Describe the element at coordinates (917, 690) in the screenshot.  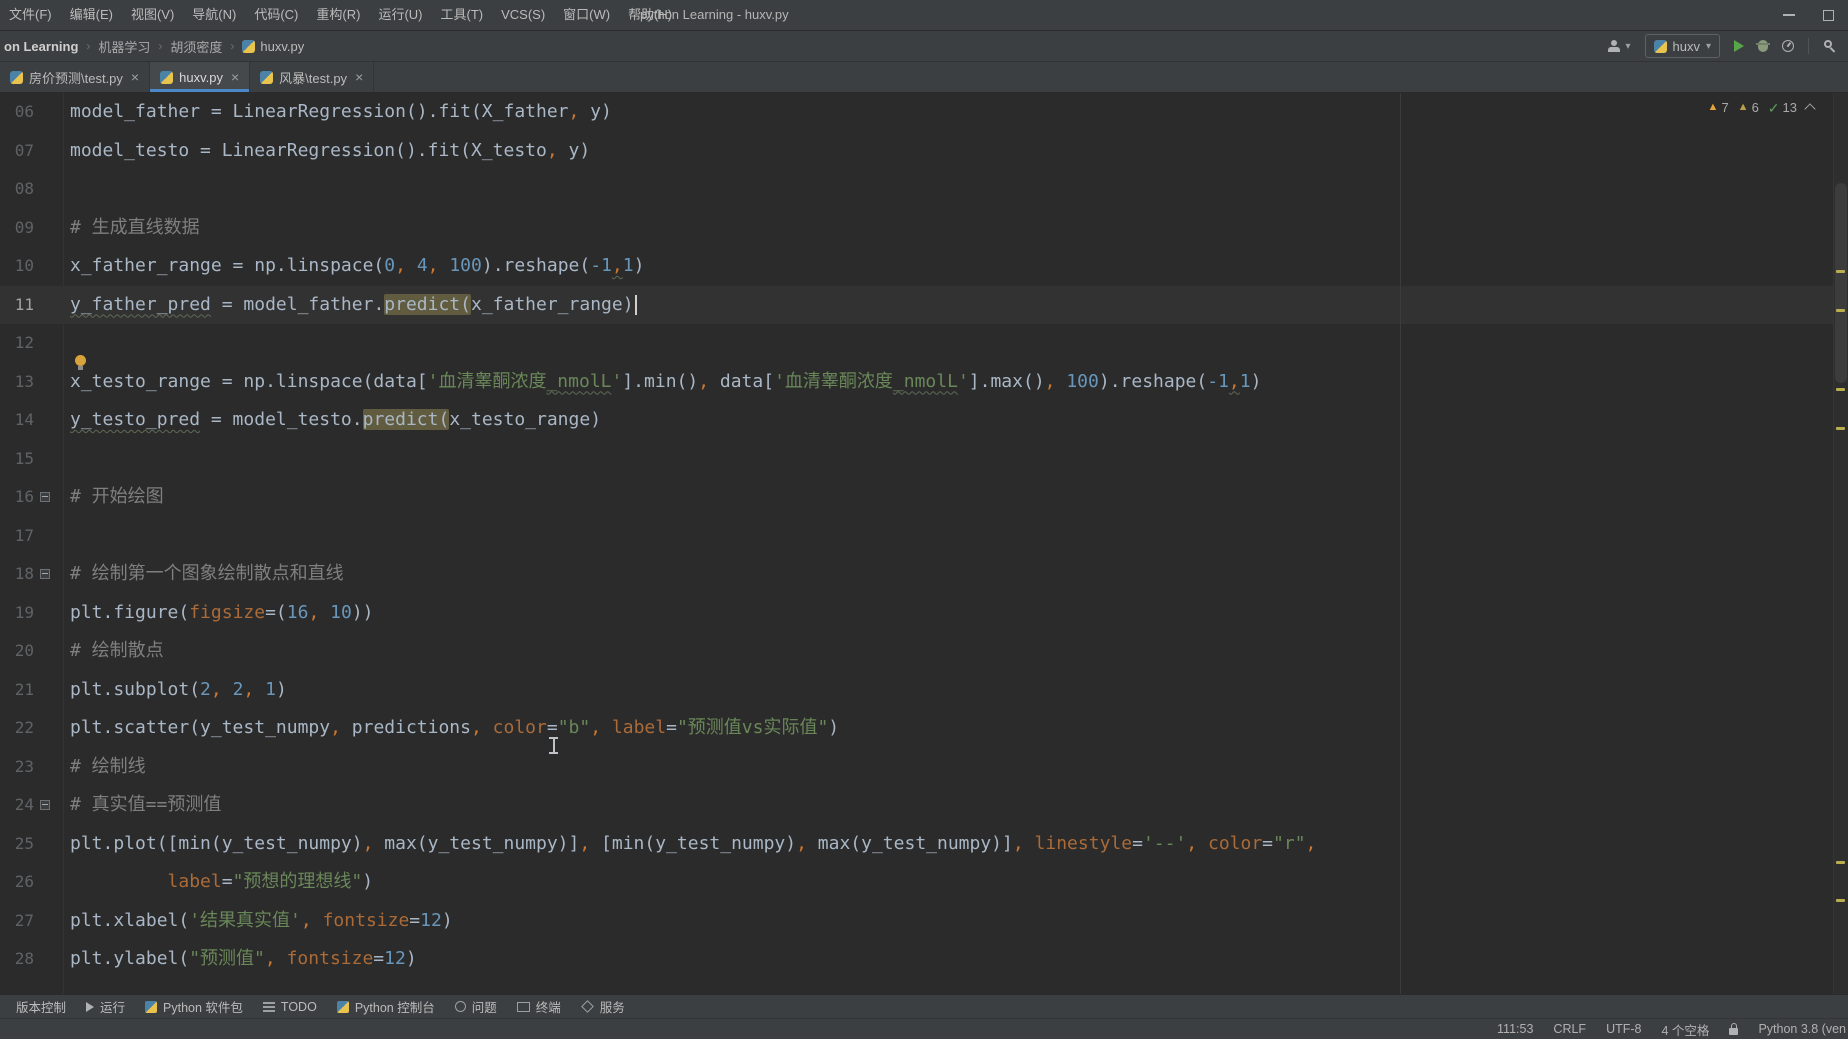
I see `code-line: 21 plt.subplot(2, 2, 1)` at that location.